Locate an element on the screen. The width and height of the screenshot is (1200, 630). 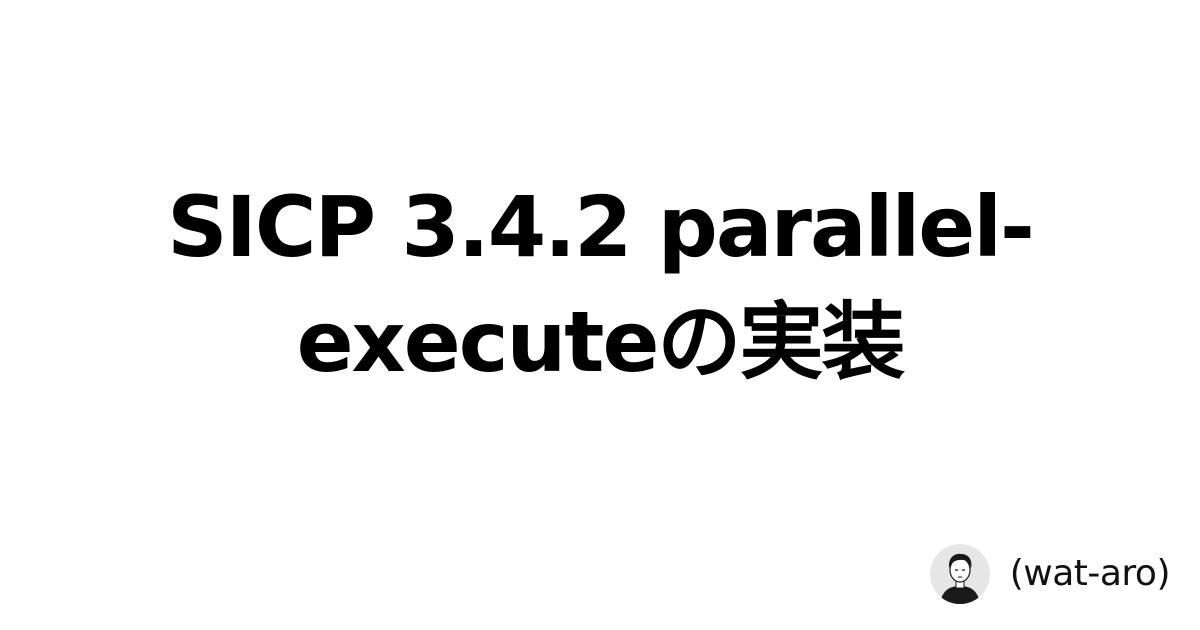
user-avatar-icon is located at coordinates (959, 574).